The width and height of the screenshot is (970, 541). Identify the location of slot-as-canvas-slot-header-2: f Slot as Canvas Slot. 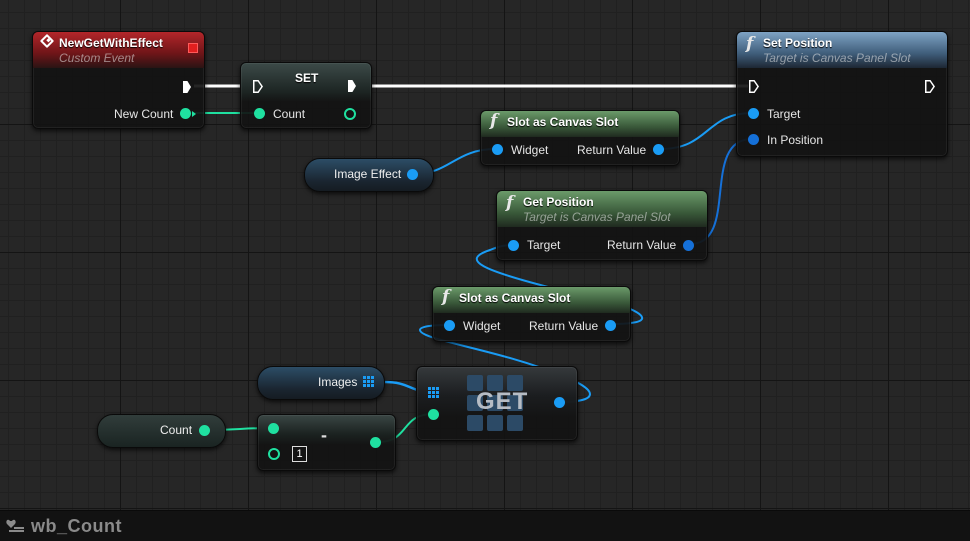
(531, 300).